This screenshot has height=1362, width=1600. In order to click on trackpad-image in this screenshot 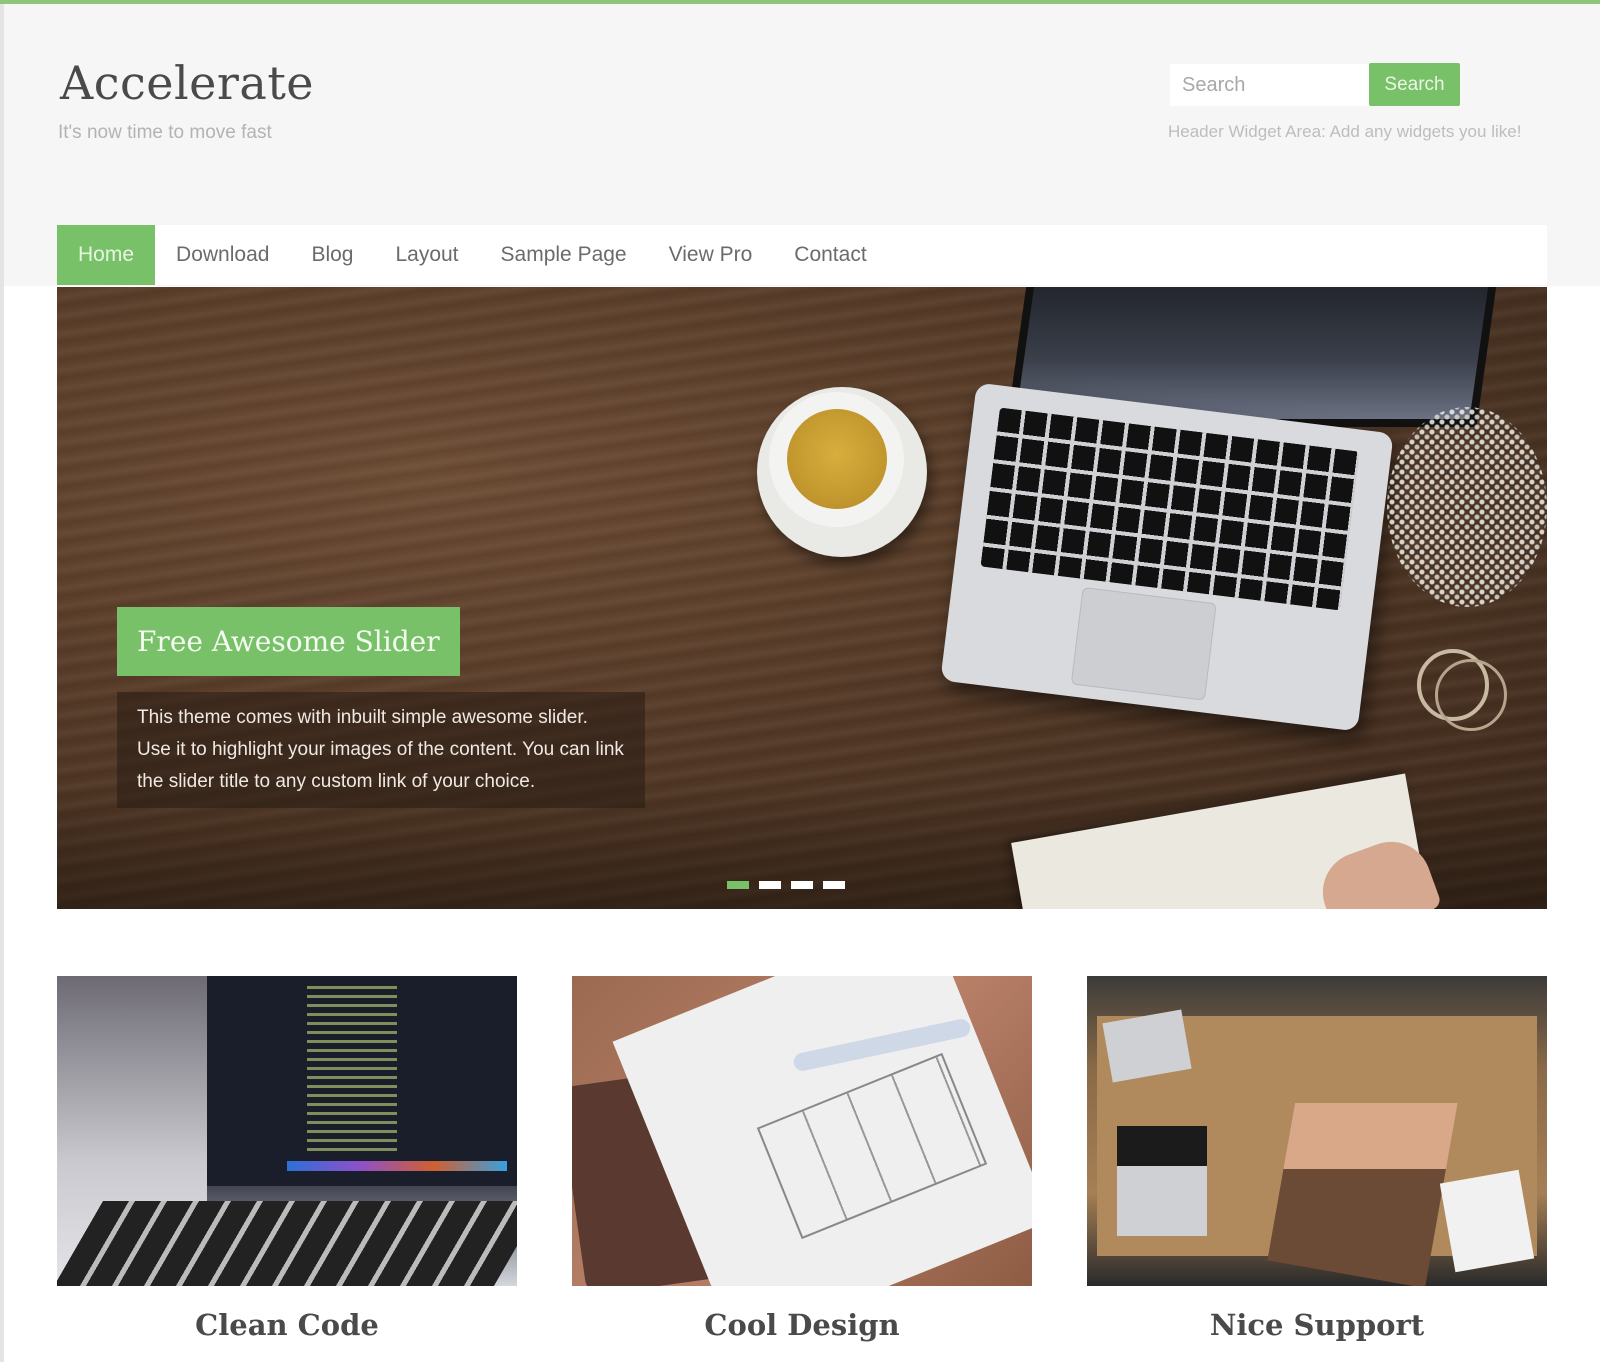, I will do `click(1143, 643)`.